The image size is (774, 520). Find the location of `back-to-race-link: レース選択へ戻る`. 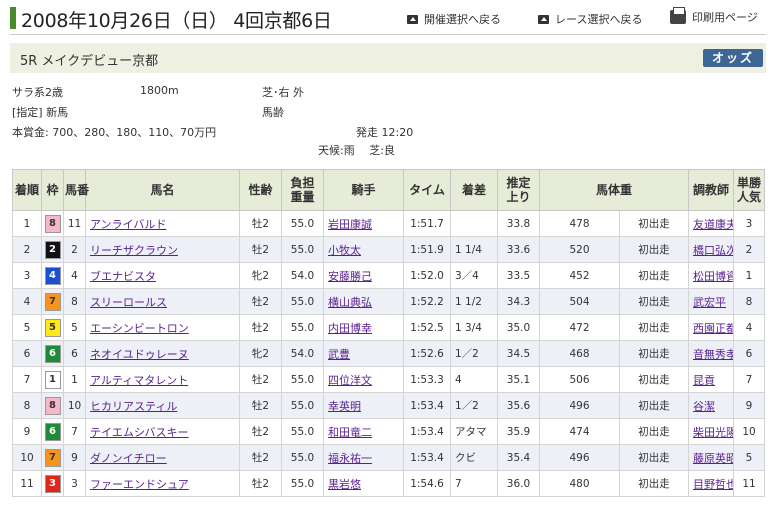

back-to-race-link: レース選択へ戻る is located at coordinates (590, 19).